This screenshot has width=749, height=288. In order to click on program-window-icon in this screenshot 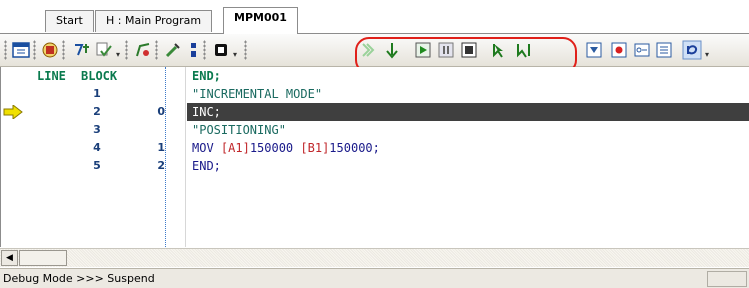, I will do `click(21, 50)`.